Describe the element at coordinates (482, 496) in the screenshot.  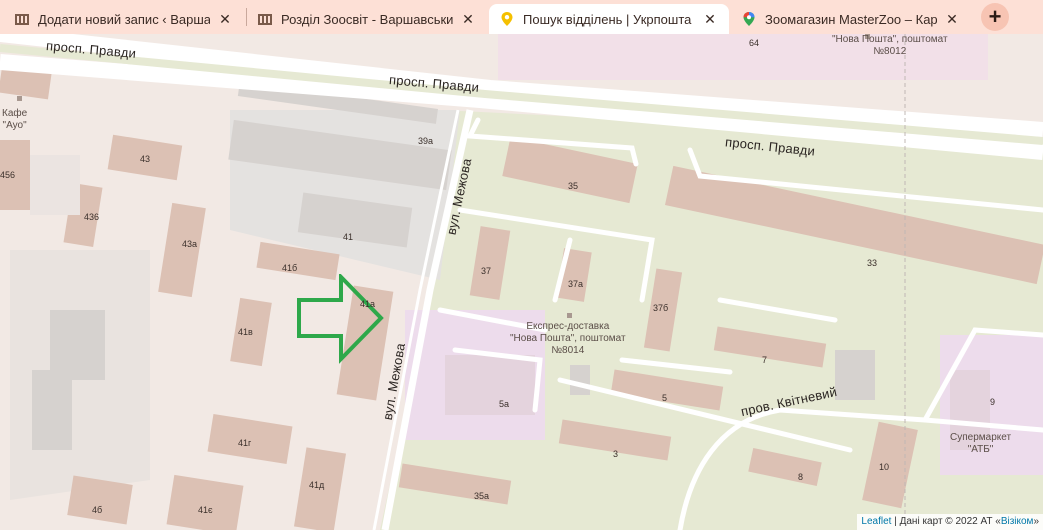
I see `house-number: 35а` at that location.